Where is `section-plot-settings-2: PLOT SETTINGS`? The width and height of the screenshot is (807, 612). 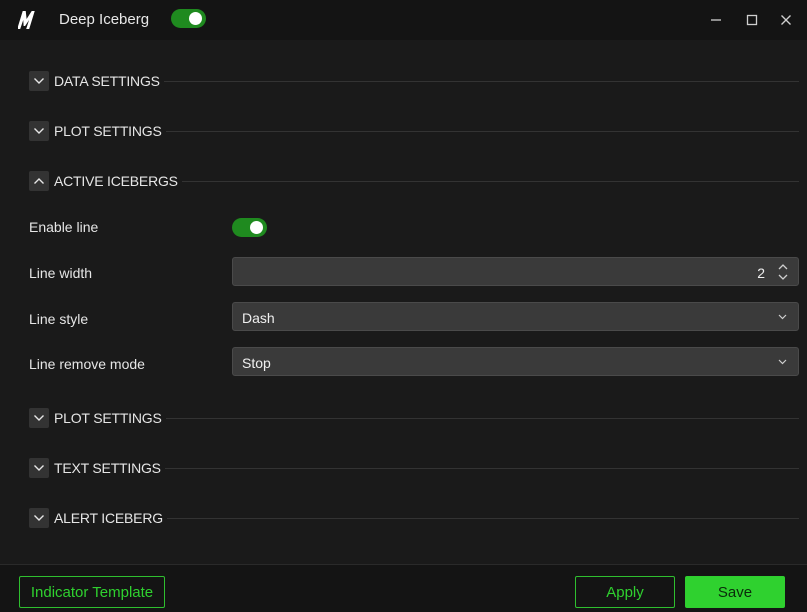
section-plot-settings-2: PLOT SETTINGS is located at coordinates (414, 418).